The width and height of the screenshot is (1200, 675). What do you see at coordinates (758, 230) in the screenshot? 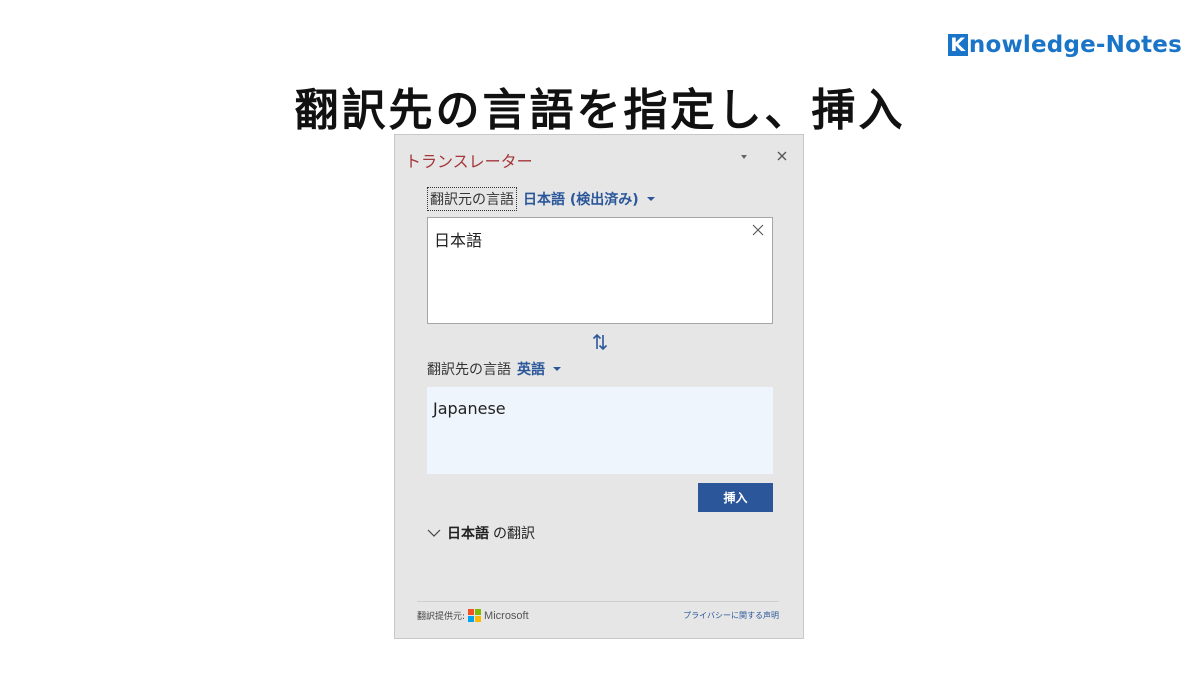
I see `clear-text-icon` at bounding box center [758, 230].